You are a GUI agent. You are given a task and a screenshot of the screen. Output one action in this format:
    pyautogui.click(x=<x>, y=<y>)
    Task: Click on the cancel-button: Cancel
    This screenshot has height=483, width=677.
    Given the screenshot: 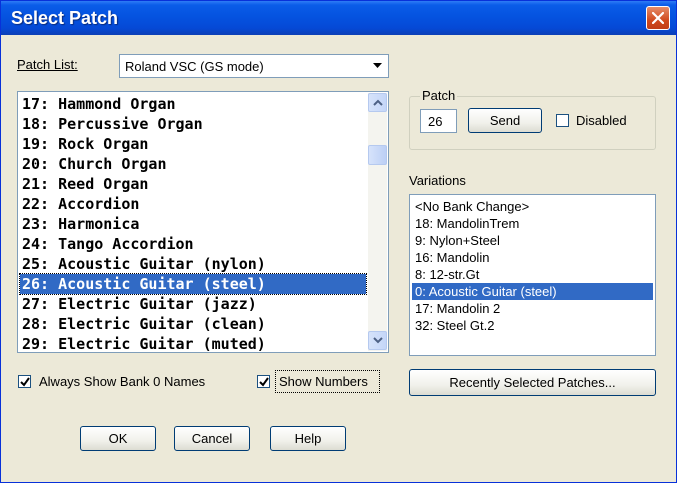 What is the action you would take?
    pyautogui.click(x=212, y=438)
    